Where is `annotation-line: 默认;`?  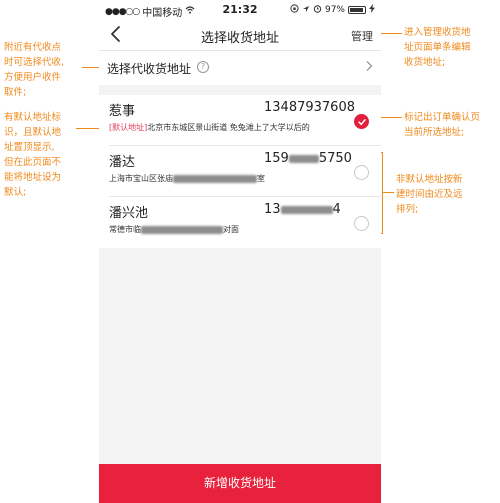
annotation-line: 默认; is located at coordinates (15, 192).